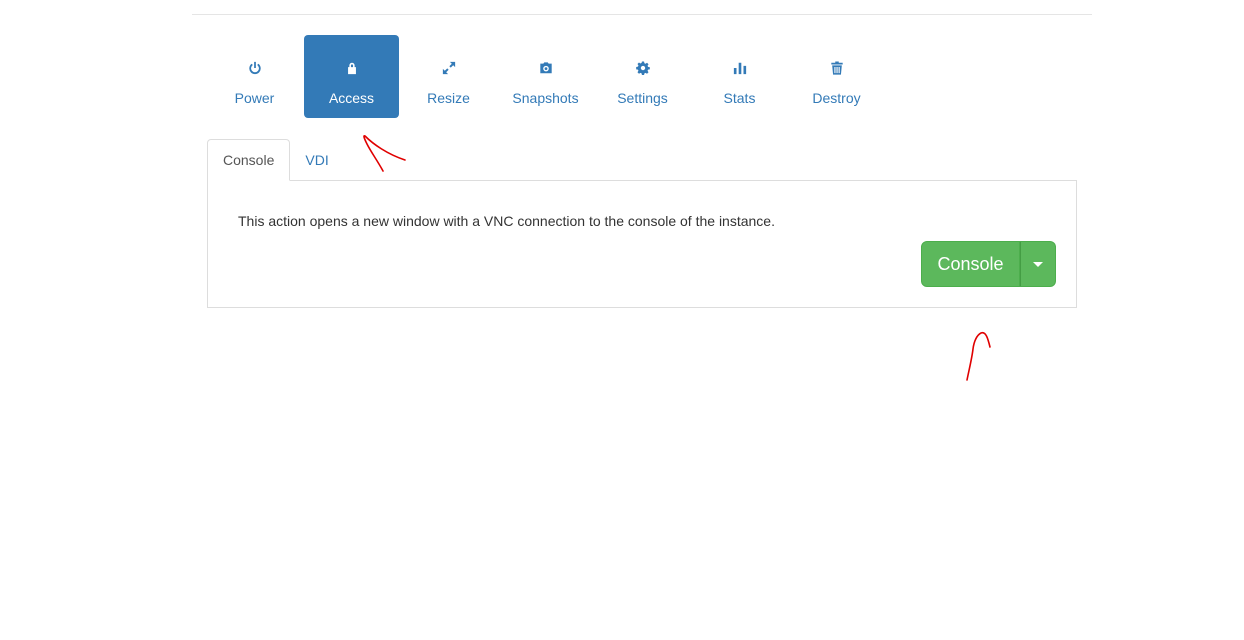 The height and width of the screenshot is (640, 1244). Describe the element at coordinates (545, 98) in the screenshot. I see `action-snapshots-label: Snapshots` at that location.